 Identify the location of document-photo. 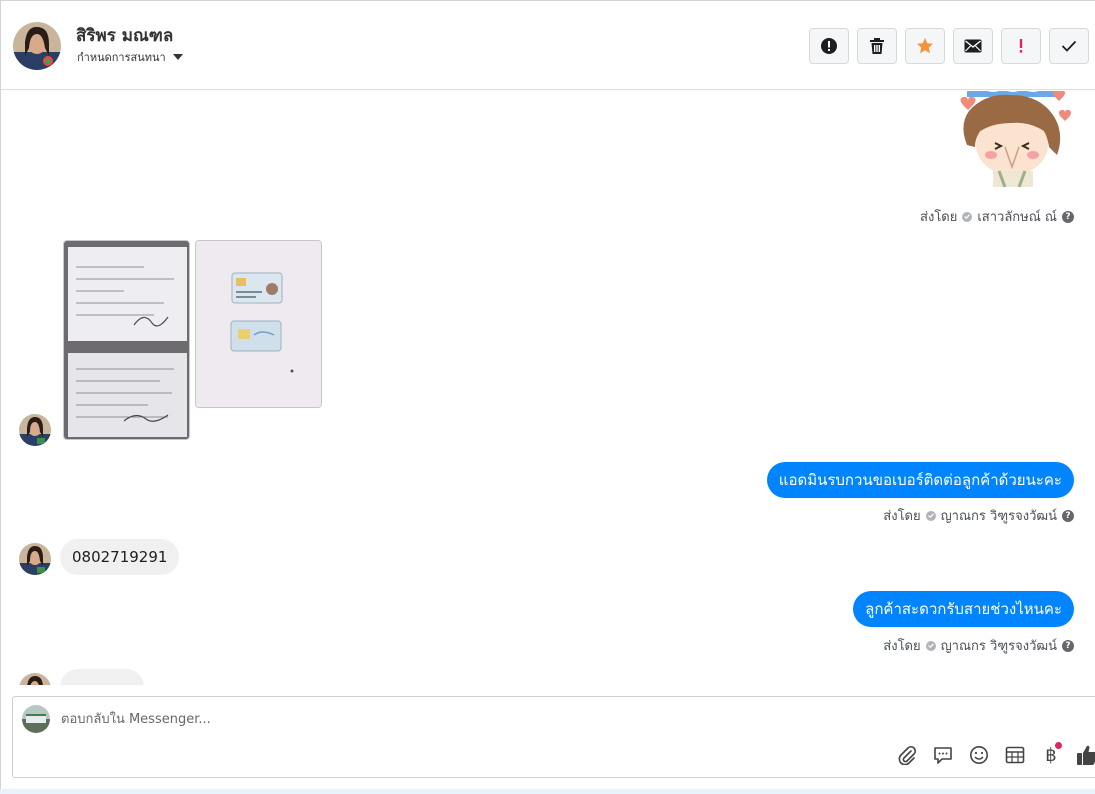
(126, 340).